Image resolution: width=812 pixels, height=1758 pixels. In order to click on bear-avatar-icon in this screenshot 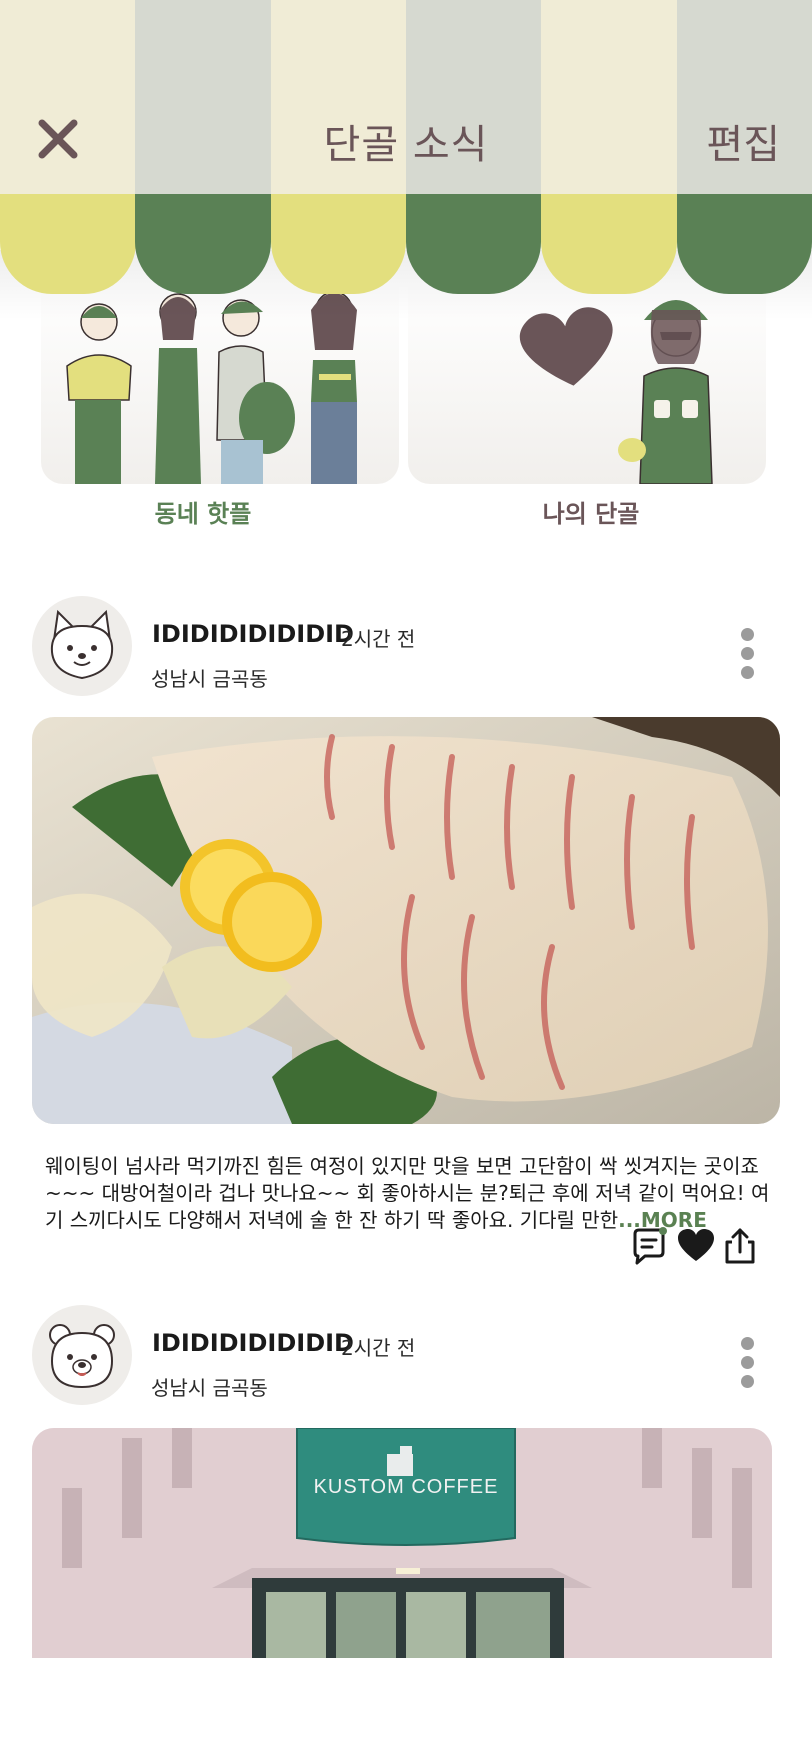, I will do `click(82, 1356)`.